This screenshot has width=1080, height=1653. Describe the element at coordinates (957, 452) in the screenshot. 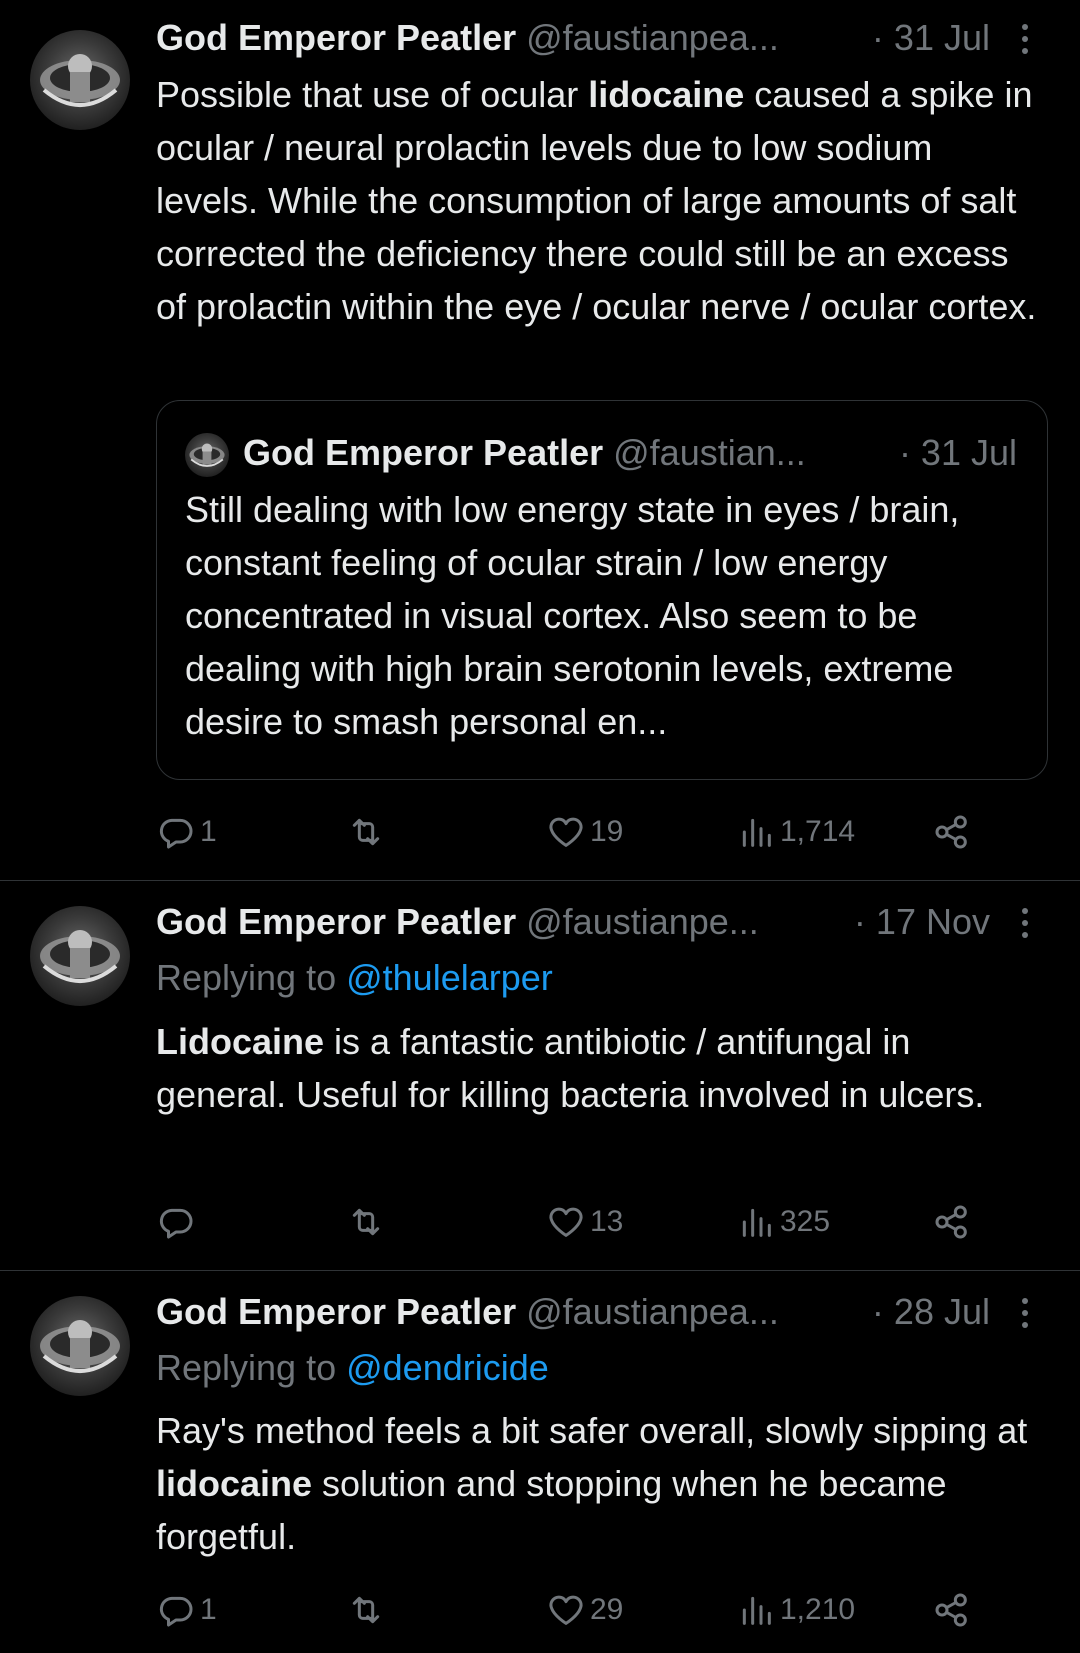

I see `quote-date: · 31 Jul` at that location.